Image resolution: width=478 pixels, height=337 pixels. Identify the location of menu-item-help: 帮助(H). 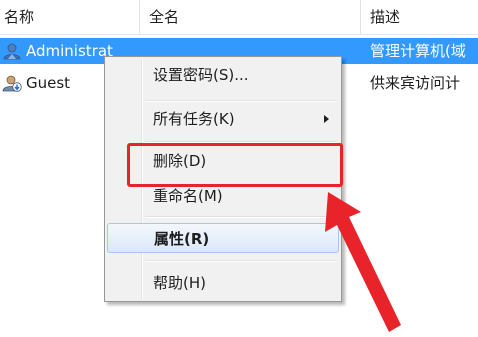
(223, 283).